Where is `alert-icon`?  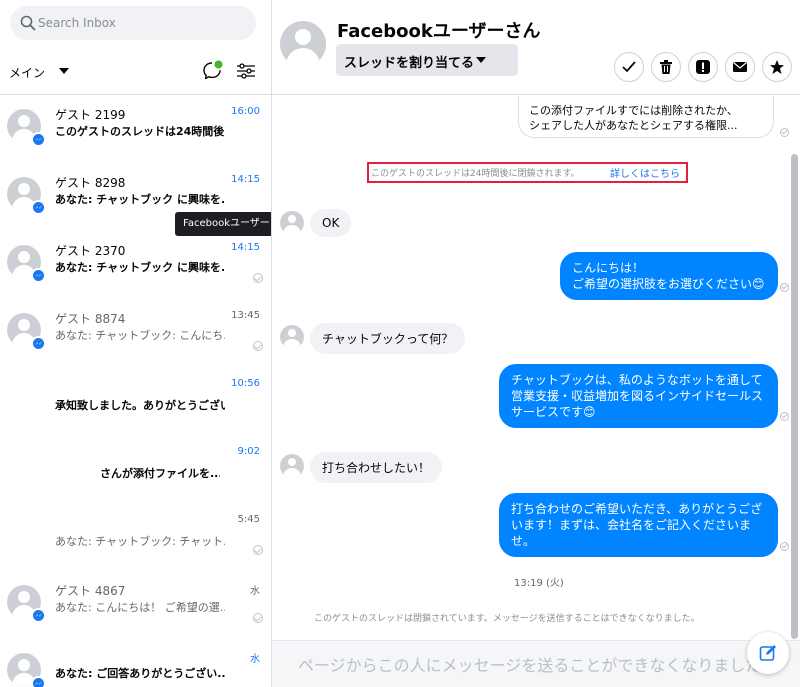
alert-icon is located at coordinates (703, 67).